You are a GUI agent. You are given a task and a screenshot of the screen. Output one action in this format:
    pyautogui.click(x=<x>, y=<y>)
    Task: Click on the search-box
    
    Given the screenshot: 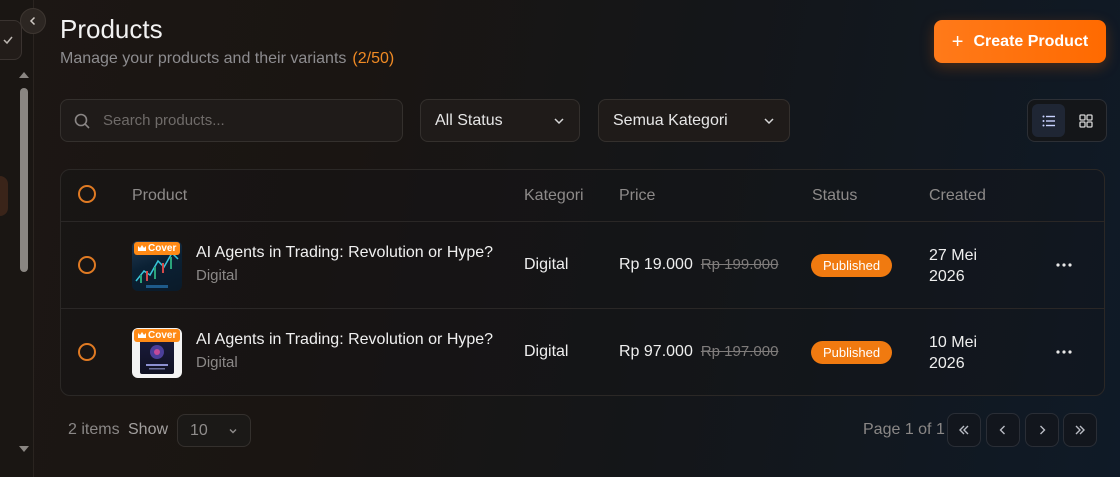 What is the action you would take?
    pyautogui.click(x=231, y=120)
    